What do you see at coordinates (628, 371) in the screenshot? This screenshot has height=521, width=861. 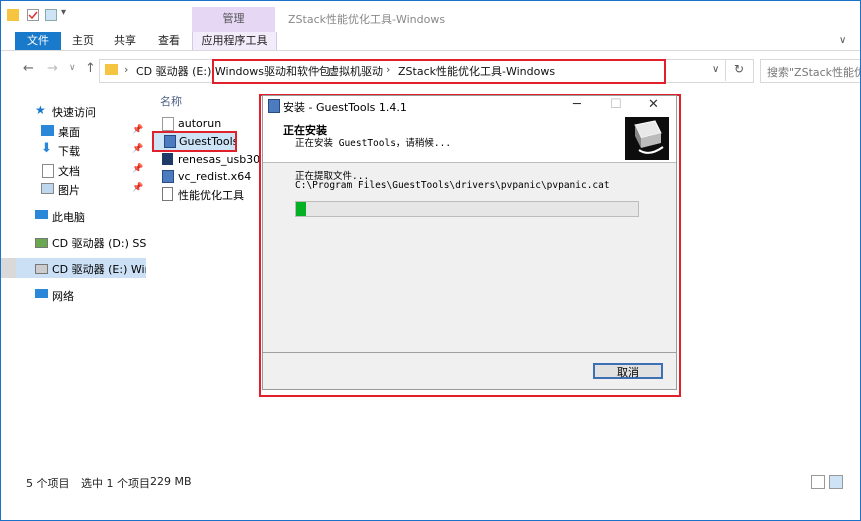 I see `cancel-button: 取消` at bounding box center [628, 371].